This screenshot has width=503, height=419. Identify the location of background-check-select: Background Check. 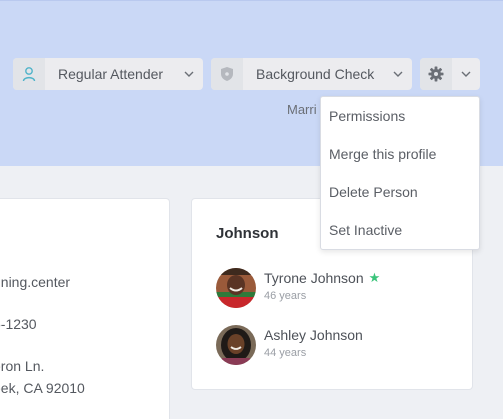
(311, 74).